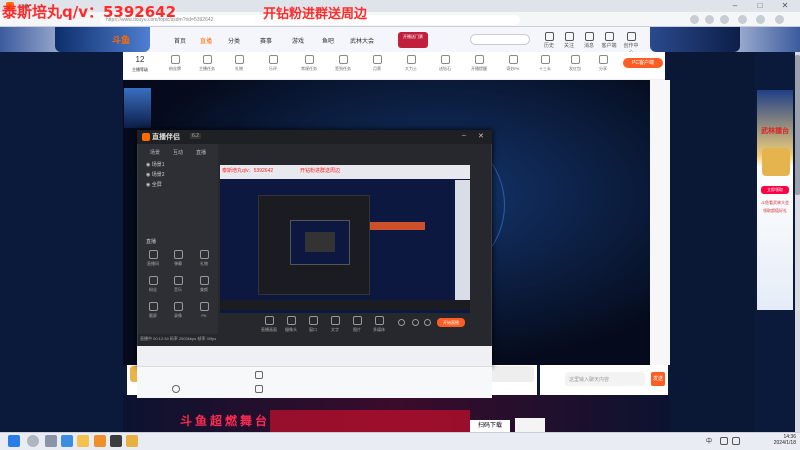 The width and height of the screenshot is (800, 450). What do you see at coordinates (760, 6) in the screenshot?
I see `maximize-icon: □` at bounding box center [760, 6].